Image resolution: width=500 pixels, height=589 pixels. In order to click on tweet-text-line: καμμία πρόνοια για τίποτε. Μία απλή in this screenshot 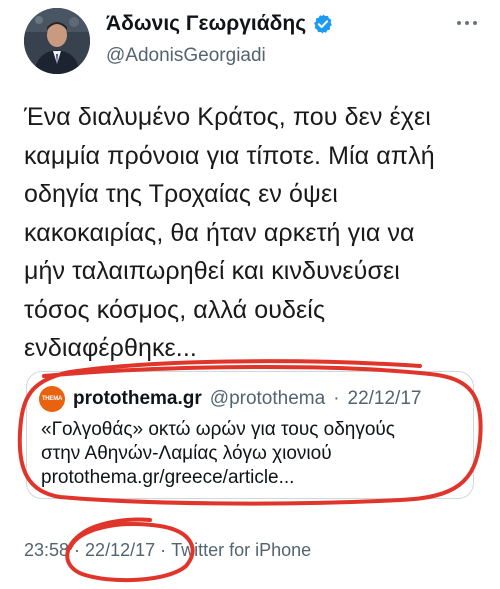, I will do `click(229, 155)`.